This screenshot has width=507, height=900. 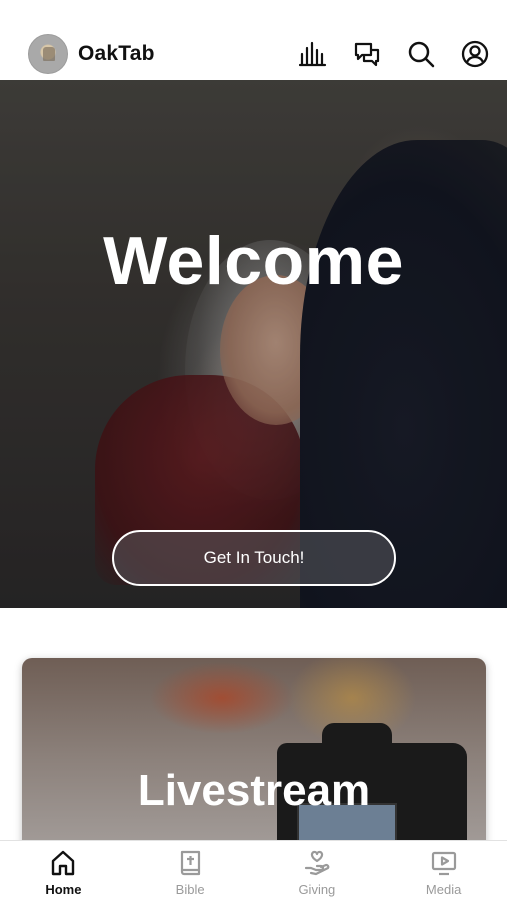 I want to click on tab-giving-label: Giving, so click(x=317, y=889).